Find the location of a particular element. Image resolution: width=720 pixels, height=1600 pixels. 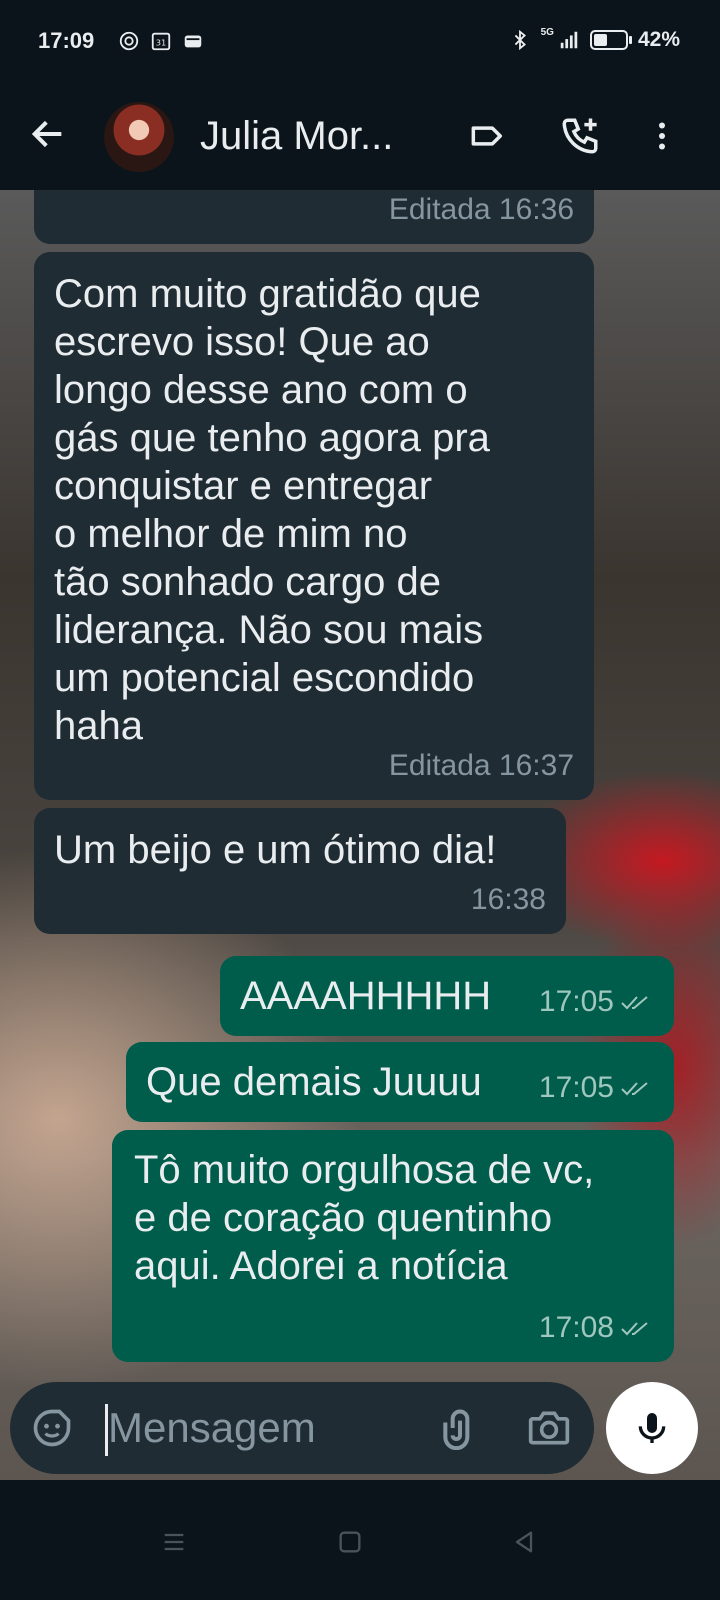

message-bubble-outgoing: Que demais Juuuu 17:05 is located at coordinates (400, 1082).